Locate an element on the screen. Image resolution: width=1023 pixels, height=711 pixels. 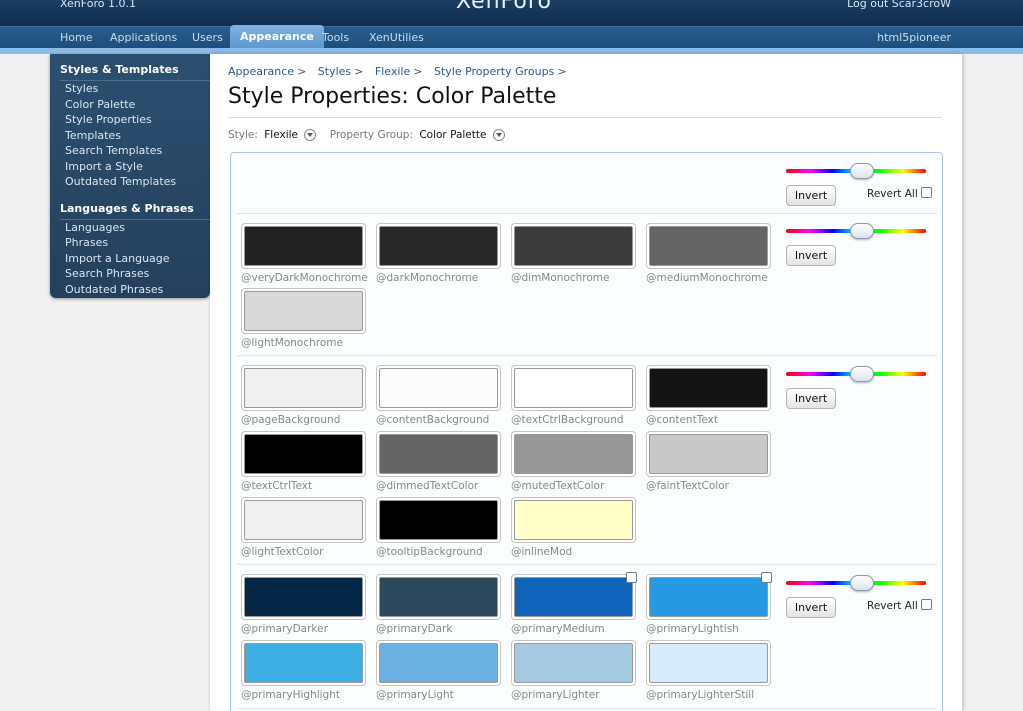
color-swatch-label: @primaryLighterStill is located at coordinates (700, 695).